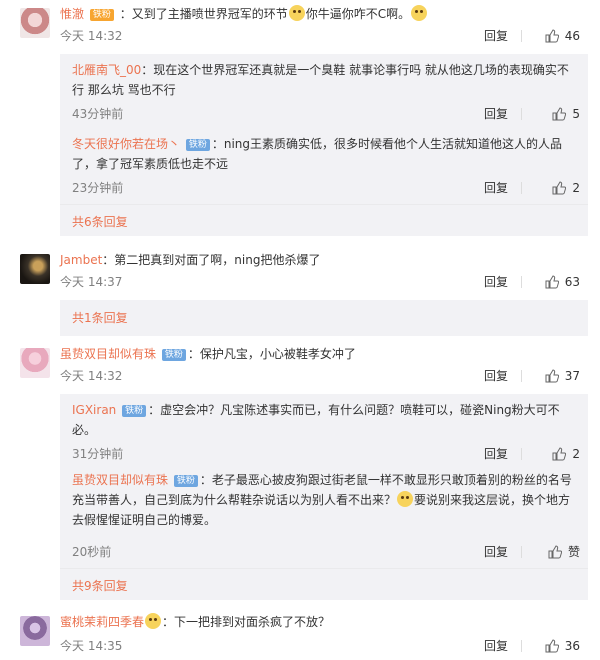 The height and width of the screenshot is (660, 600). Describe the element at coordinates (324, 282) in the screenshot. I see `comment-meta: 今天 14:37 回复 63` at that location.